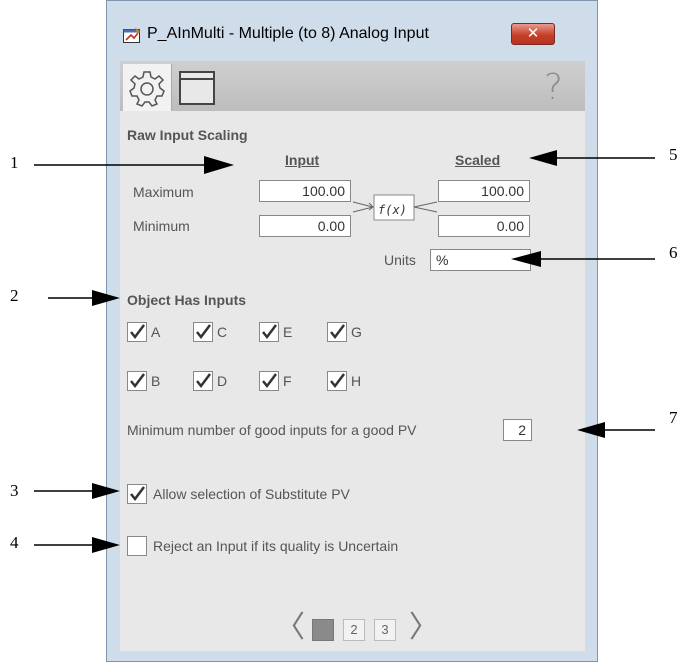 The width and height of the screenshot is (686, 662). I want to click on arrow-5-head, so click(543, 158).